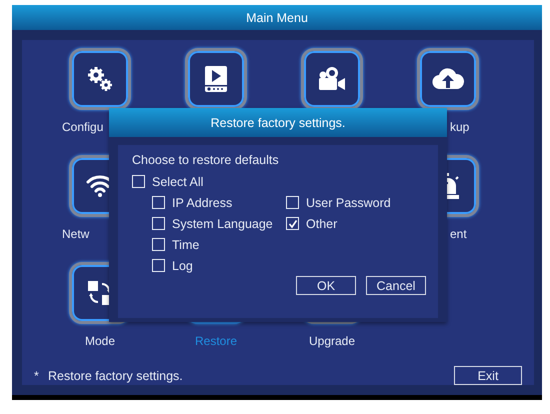  What do you see at coordinates (37, 375) in the screenshot?
I see `note-marker: *` at bounding box center [37, 375].